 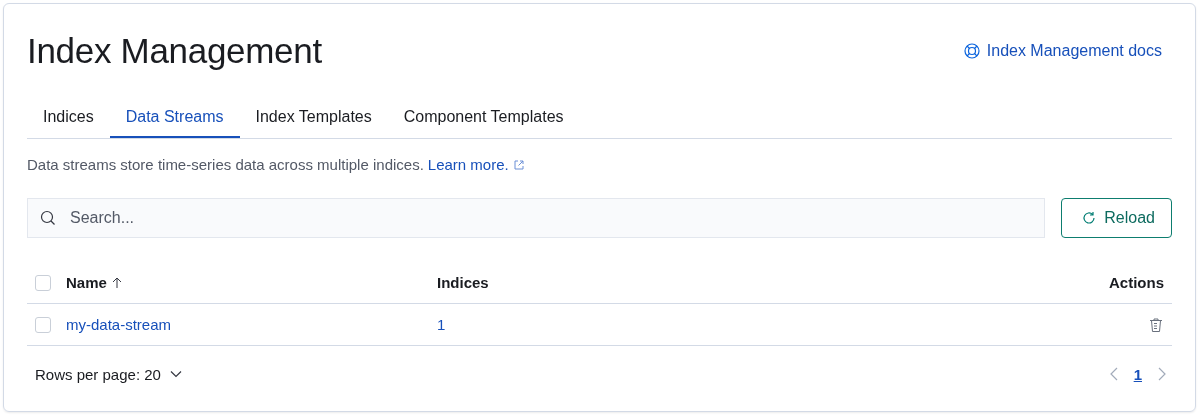 What do you see at coordinates (48, 218) in the screenshot?
I see `search-icon` at bounding box center [48, 218].